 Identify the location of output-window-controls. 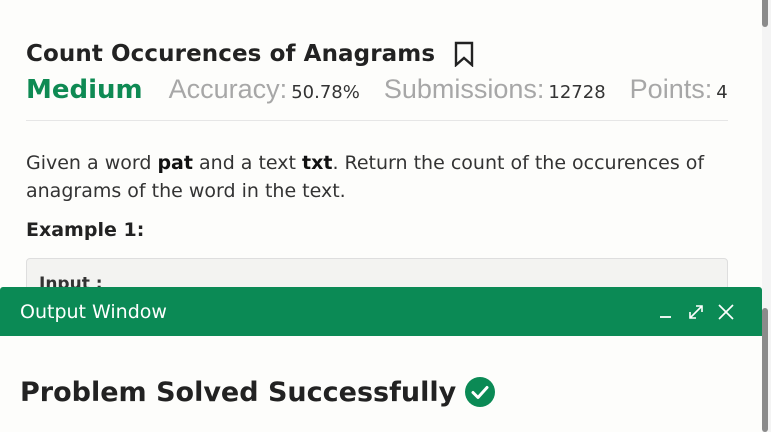
(696, 312).